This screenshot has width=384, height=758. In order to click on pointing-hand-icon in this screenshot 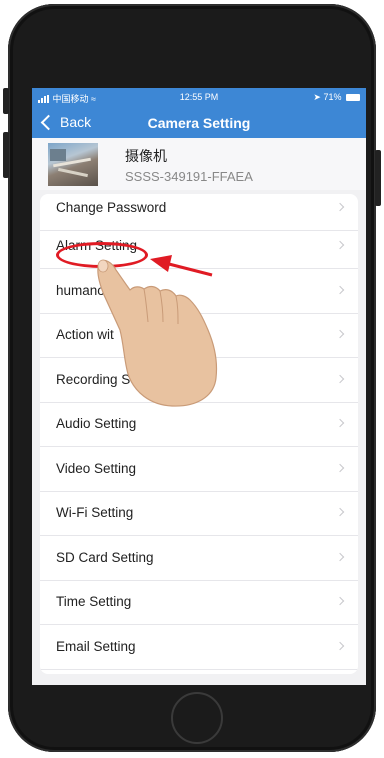, I will do `click(157, 333)`.